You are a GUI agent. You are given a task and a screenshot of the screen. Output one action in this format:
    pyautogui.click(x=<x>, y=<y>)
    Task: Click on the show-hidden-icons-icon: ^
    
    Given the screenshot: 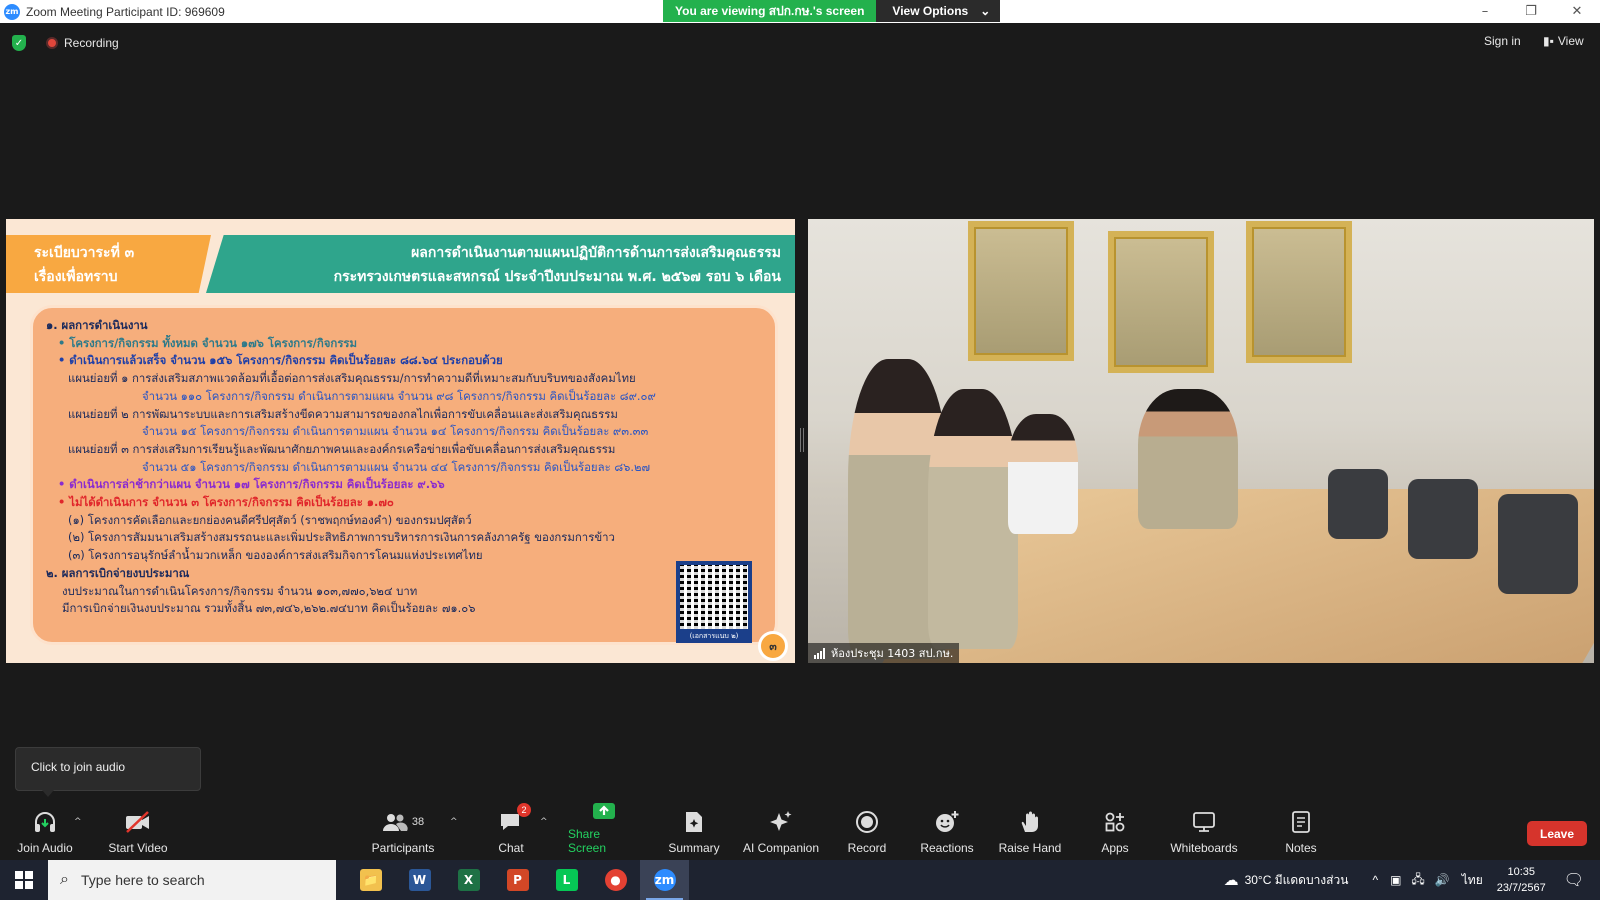 What is the action you would take?
    pyautogui.click(x=1375, y=880)
    